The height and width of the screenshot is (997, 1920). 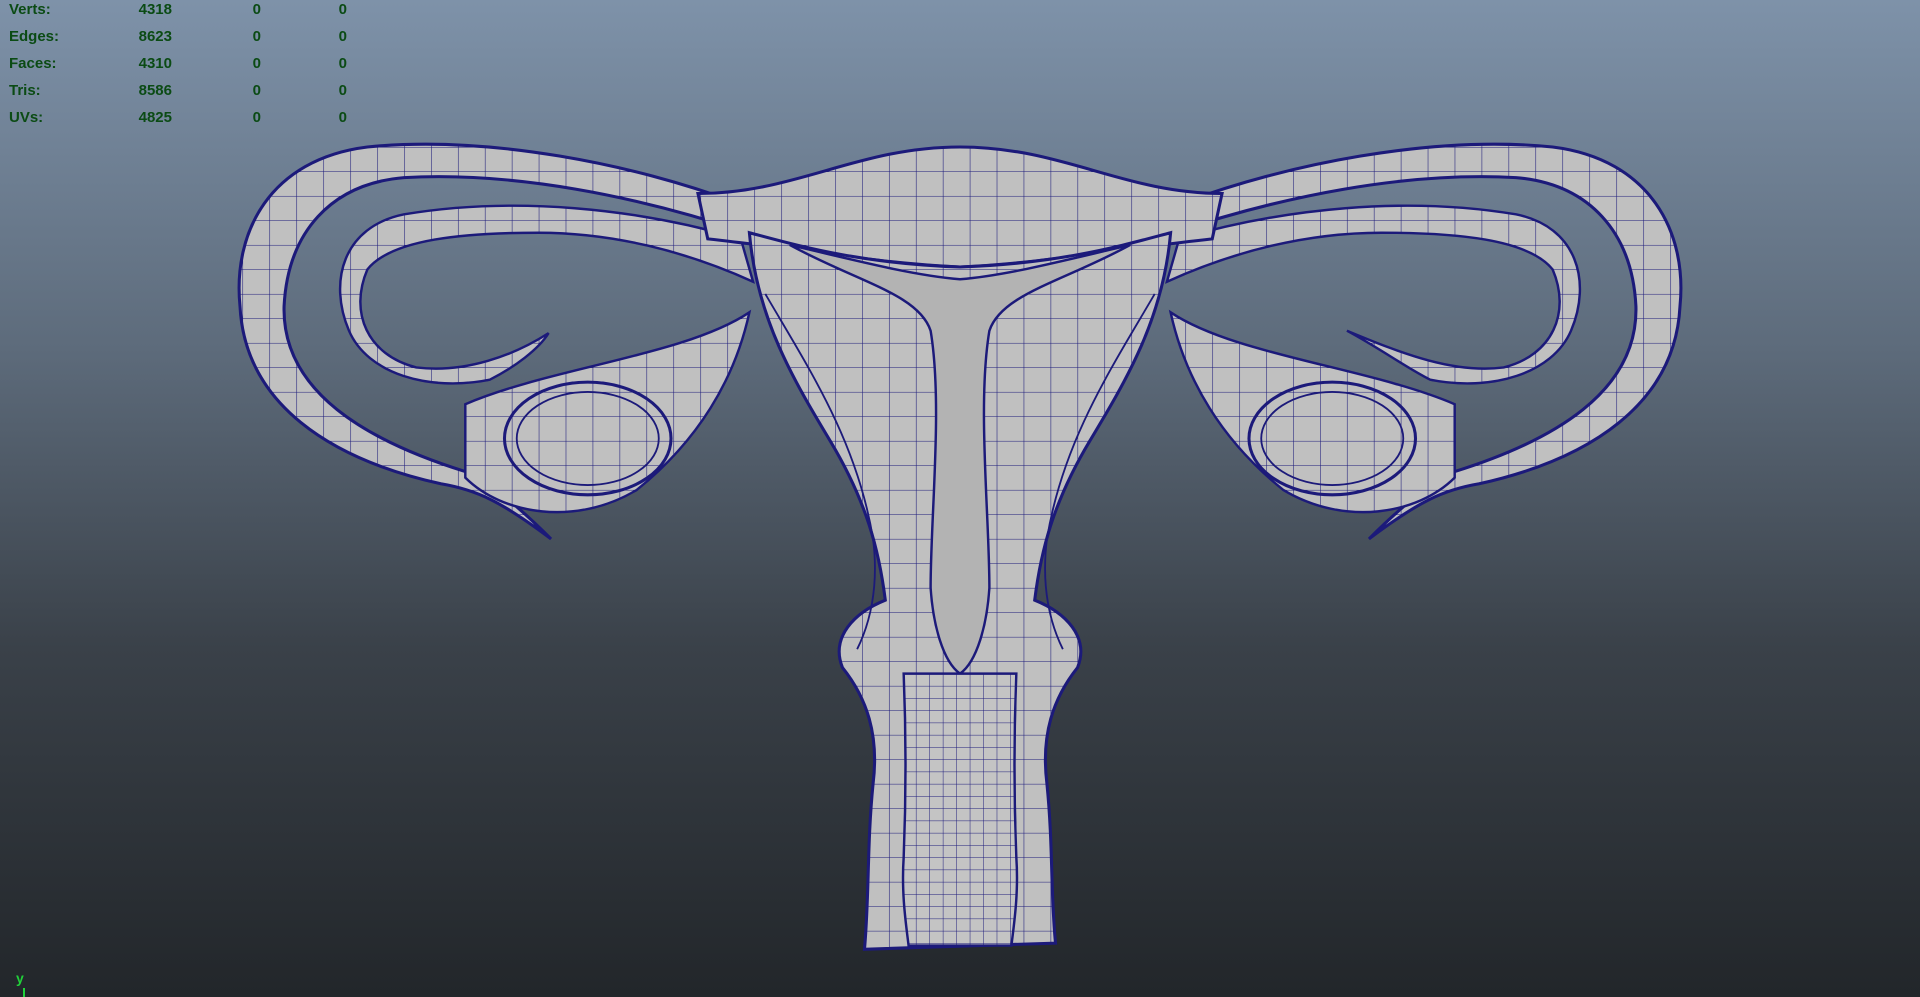 What do you see at coordinates (960, 809) in the screenshot?
I see `vaginal-canal` at bounding box center [960, 809].